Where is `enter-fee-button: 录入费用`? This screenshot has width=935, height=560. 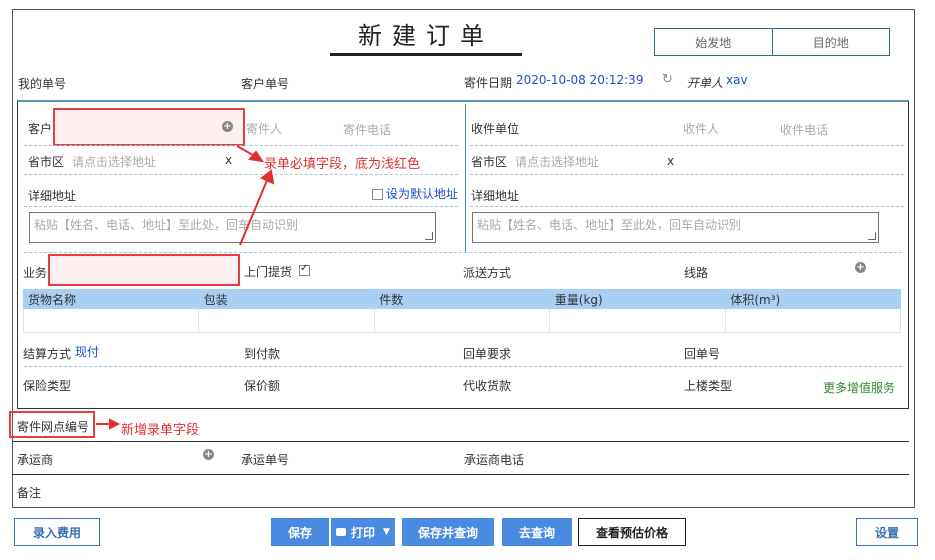 enter-fee-button: 录入费用 is located at coordinates (57, 532).